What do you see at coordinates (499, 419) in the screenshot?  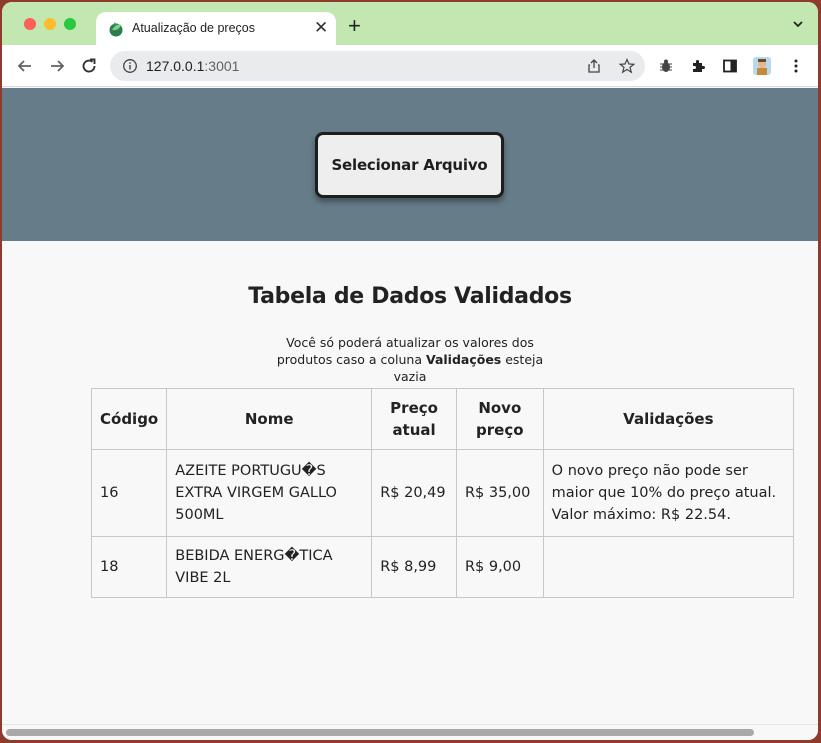 I see `column-header-novo-preco: Novo preço` at bounding box center [499, 419].